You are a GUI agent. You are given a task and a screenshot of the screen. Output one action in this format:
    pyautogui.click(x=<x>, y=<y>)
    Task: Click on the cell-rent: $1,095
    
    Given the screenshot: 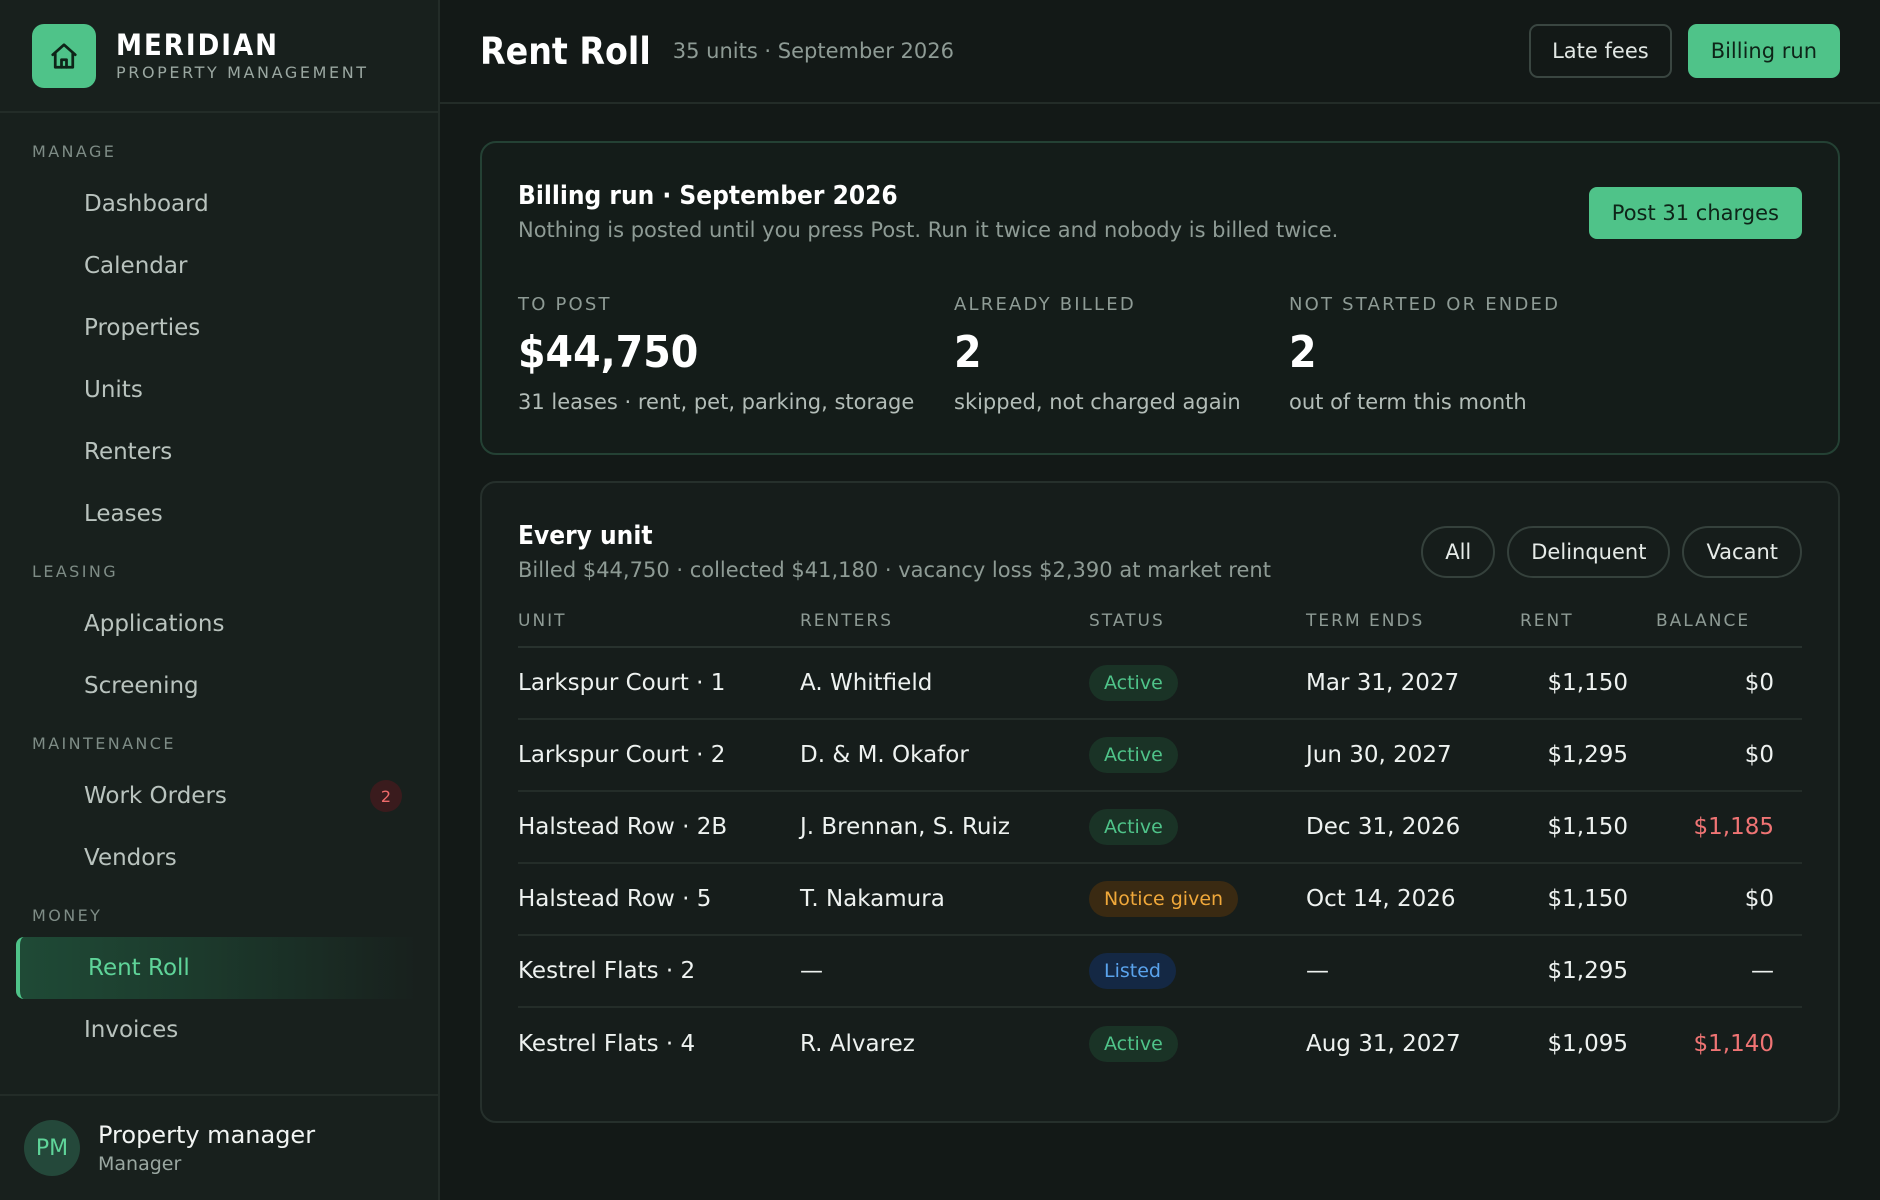 What is the action you would take?
    pyautogui.click(x=1587, y=1043)
    